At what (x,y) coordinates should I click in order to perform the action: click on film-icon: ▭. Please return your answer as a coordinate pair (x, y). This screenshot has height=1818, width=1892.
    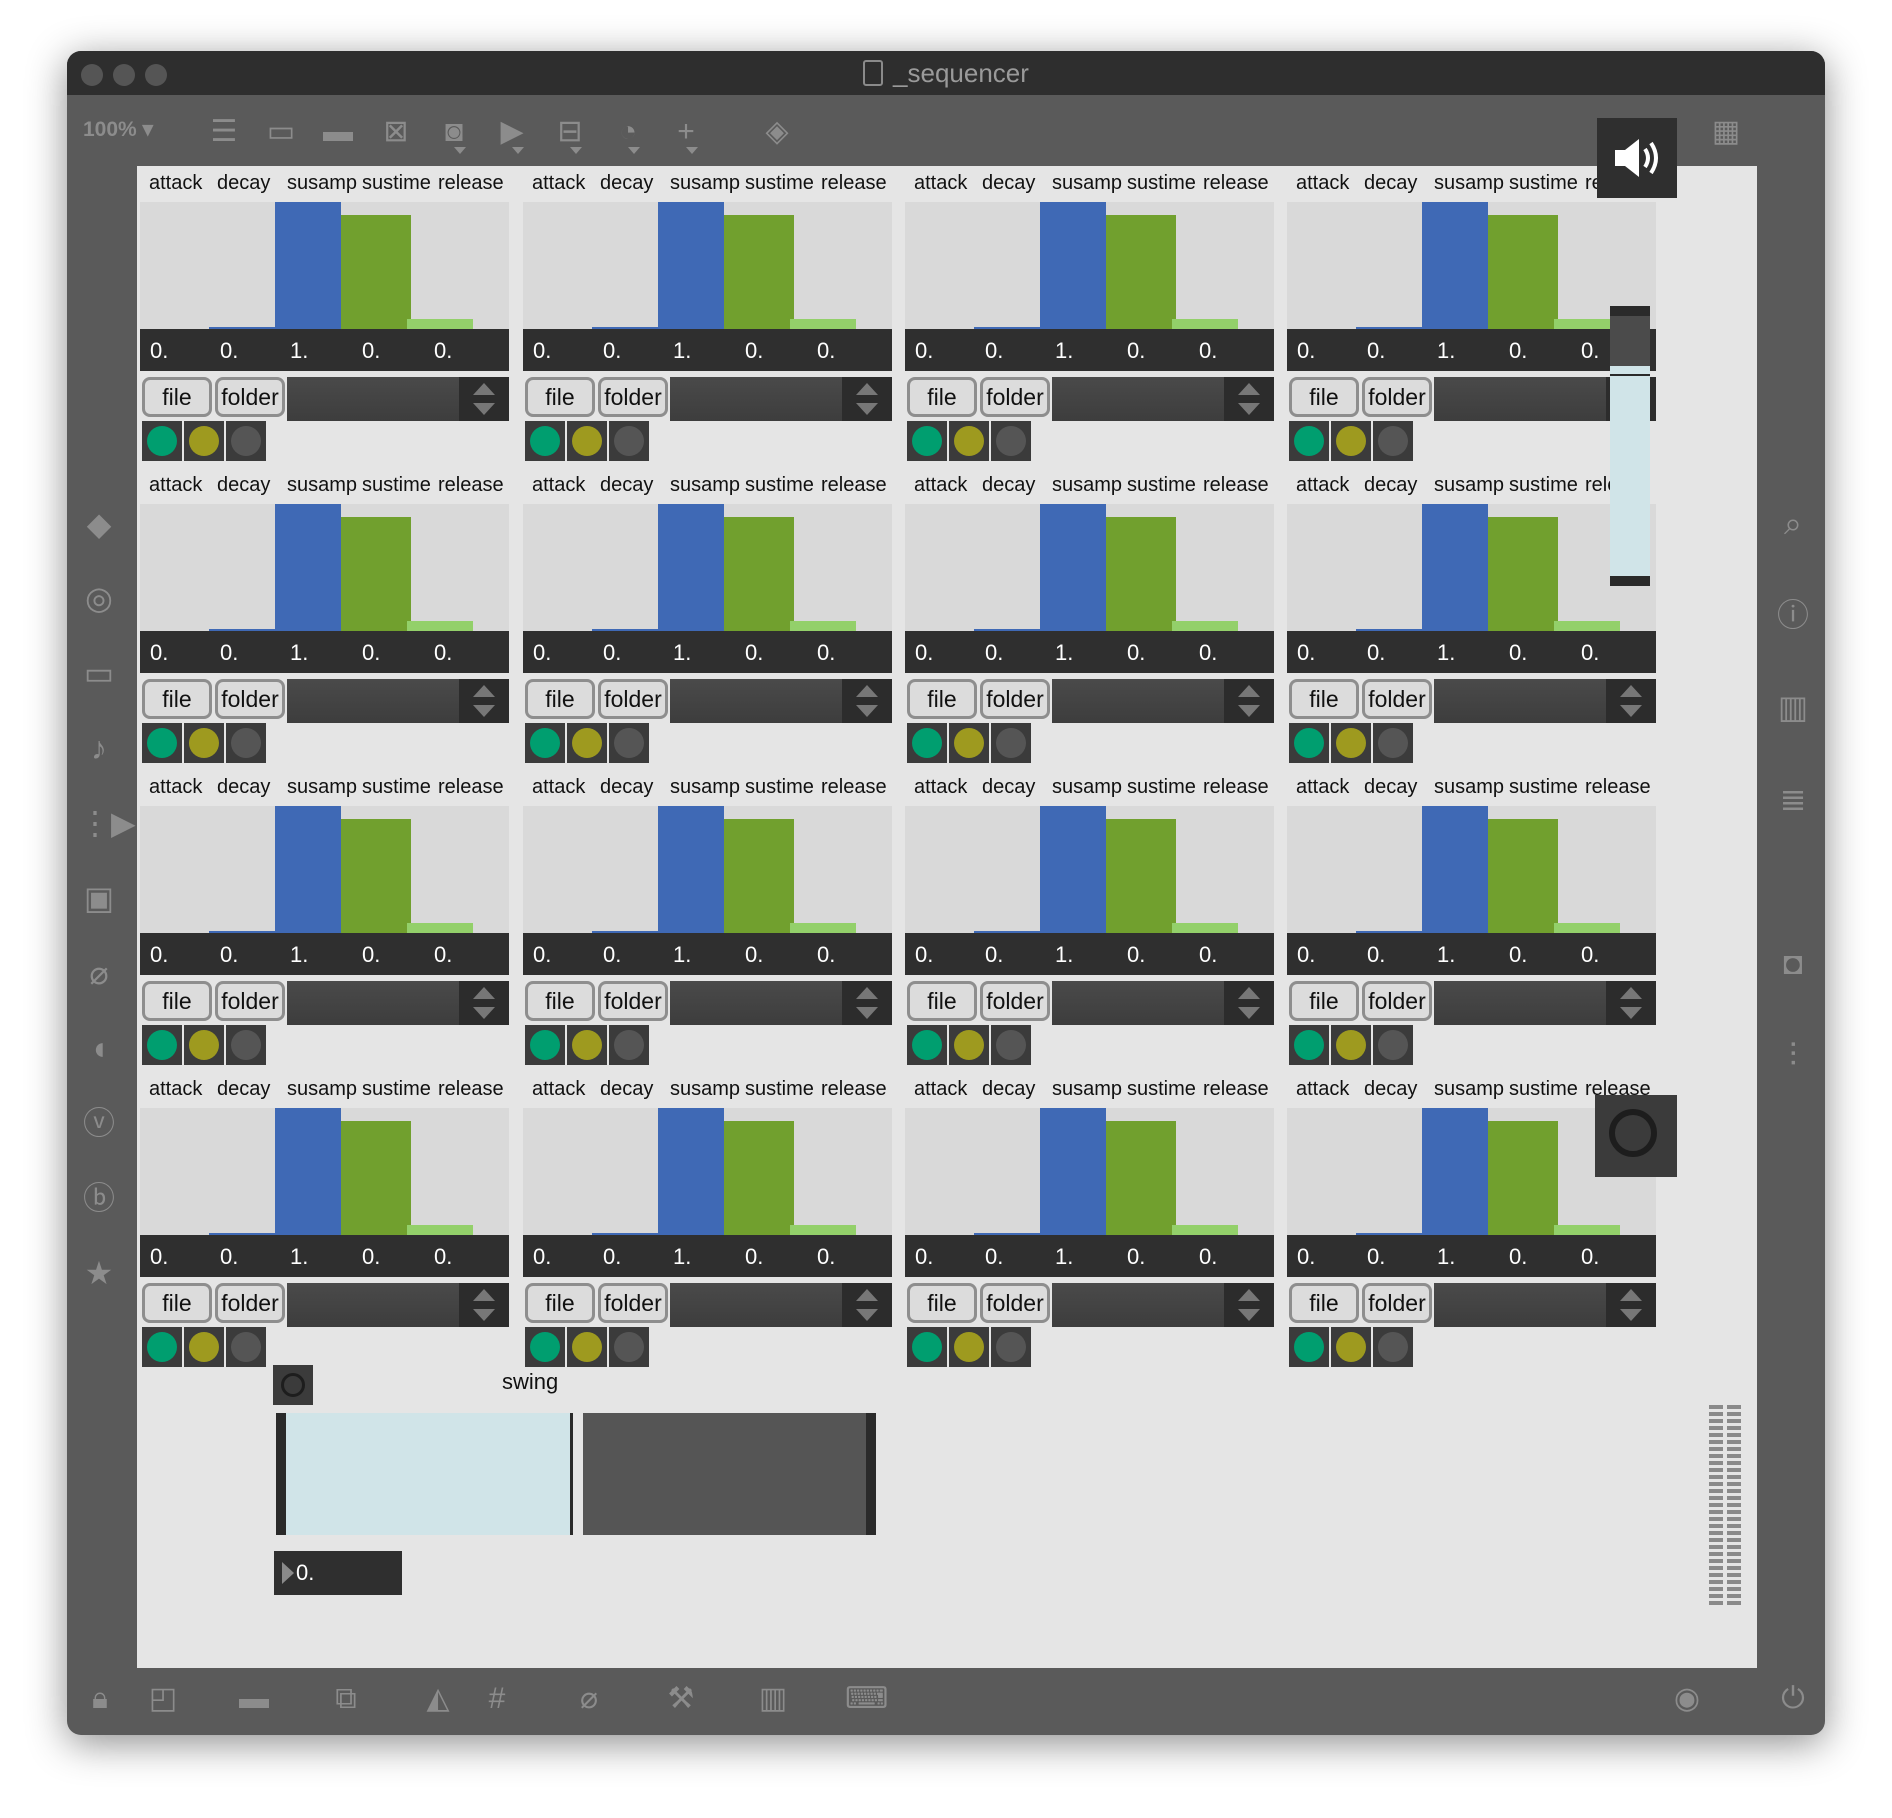
    Looking at the image, I should click on (99, 673).